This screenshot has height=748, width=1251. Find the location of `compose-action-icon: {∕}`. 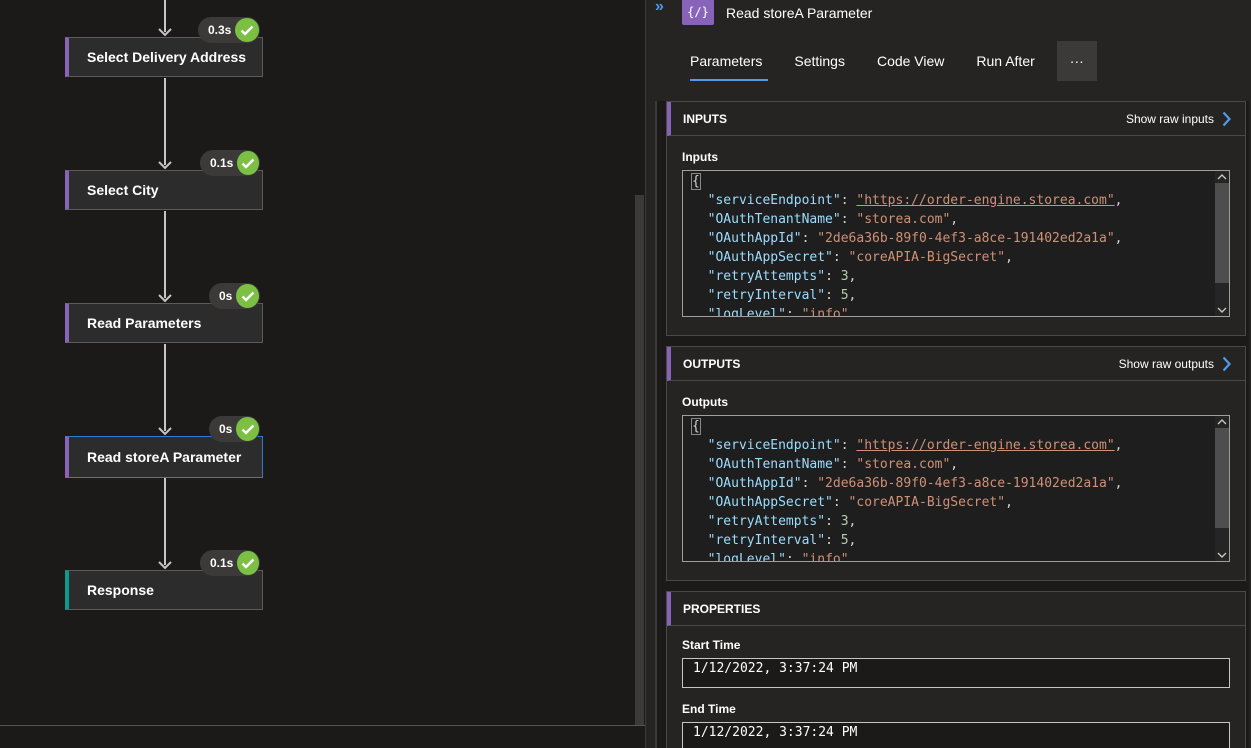

compose-action-icon: {∕} is located at coordinates (698, 12).